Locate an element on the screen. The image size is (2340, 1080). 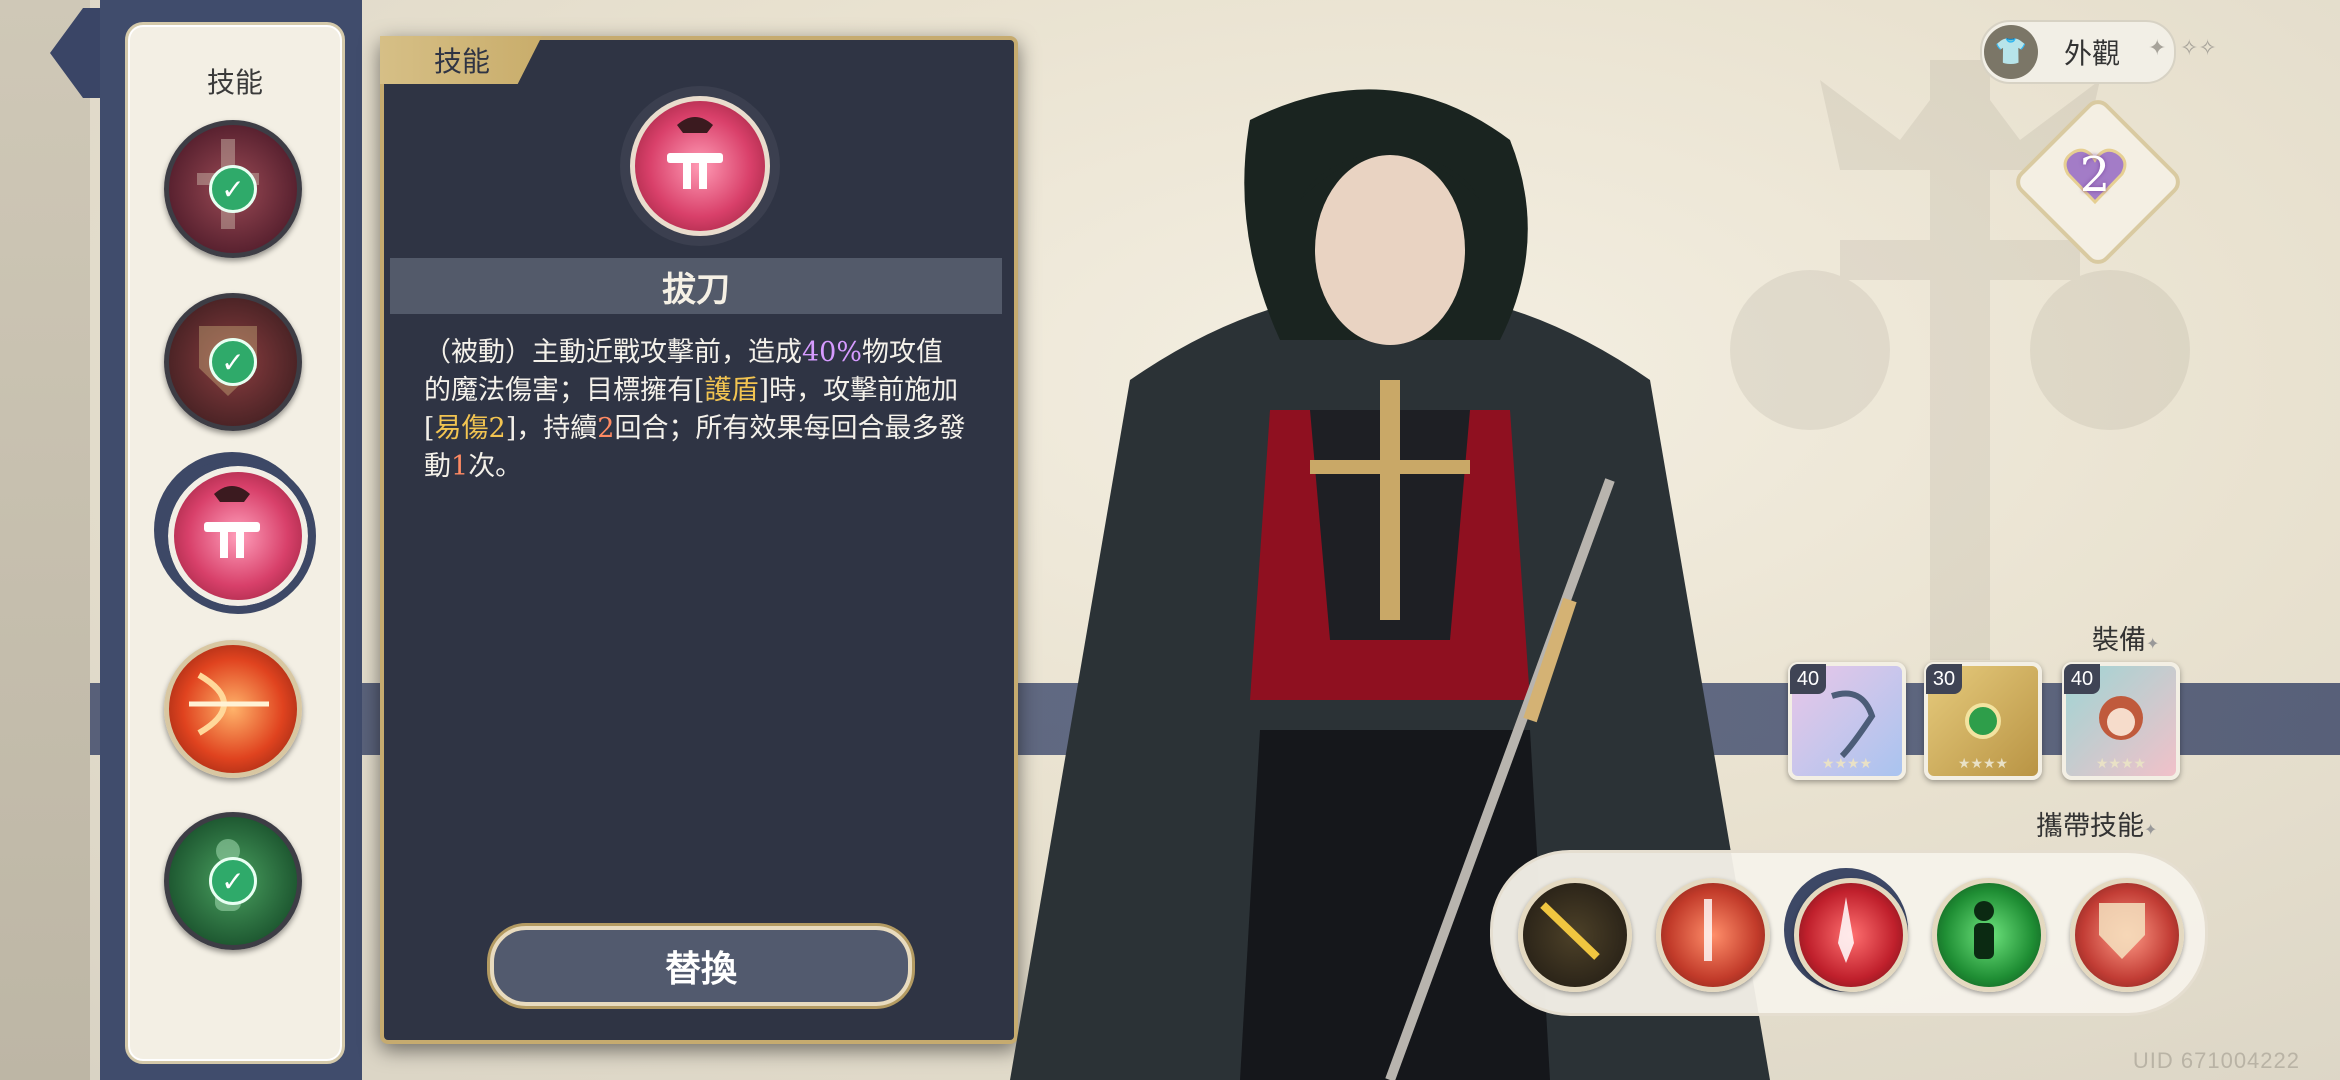
skill-description-text: 2 is located at coordinates (606, 428).